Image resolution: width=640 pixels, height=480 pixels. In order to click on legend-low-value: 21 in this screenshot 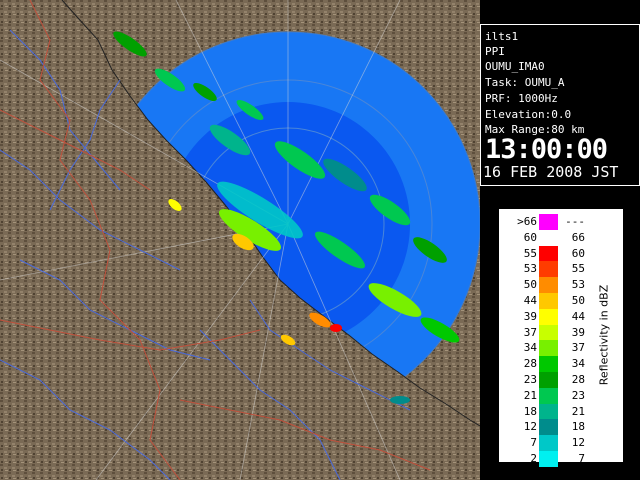, I will do `click(530, 395)`.